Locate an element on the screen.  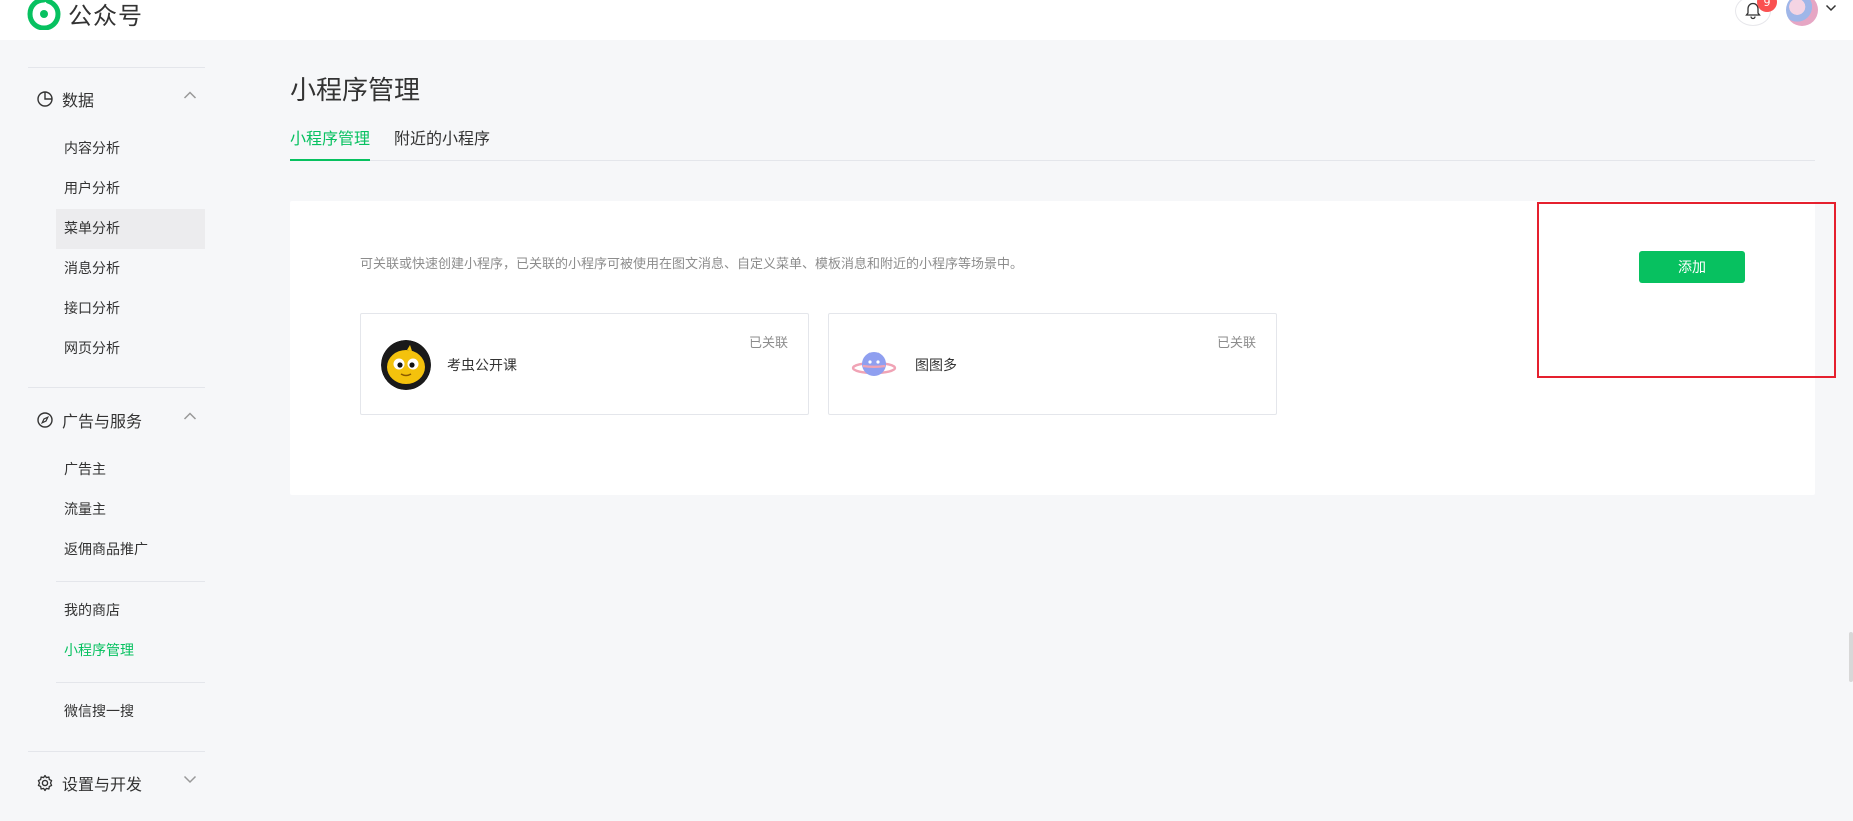
sidebar-item-mini-program-management: 小程序管理 is located at coordinates (130, 651).